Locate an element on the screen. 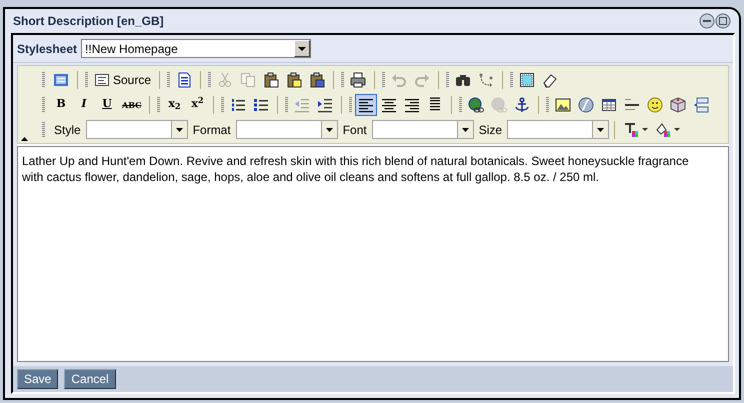  source-button: Source is located at coordinates (122, 79).